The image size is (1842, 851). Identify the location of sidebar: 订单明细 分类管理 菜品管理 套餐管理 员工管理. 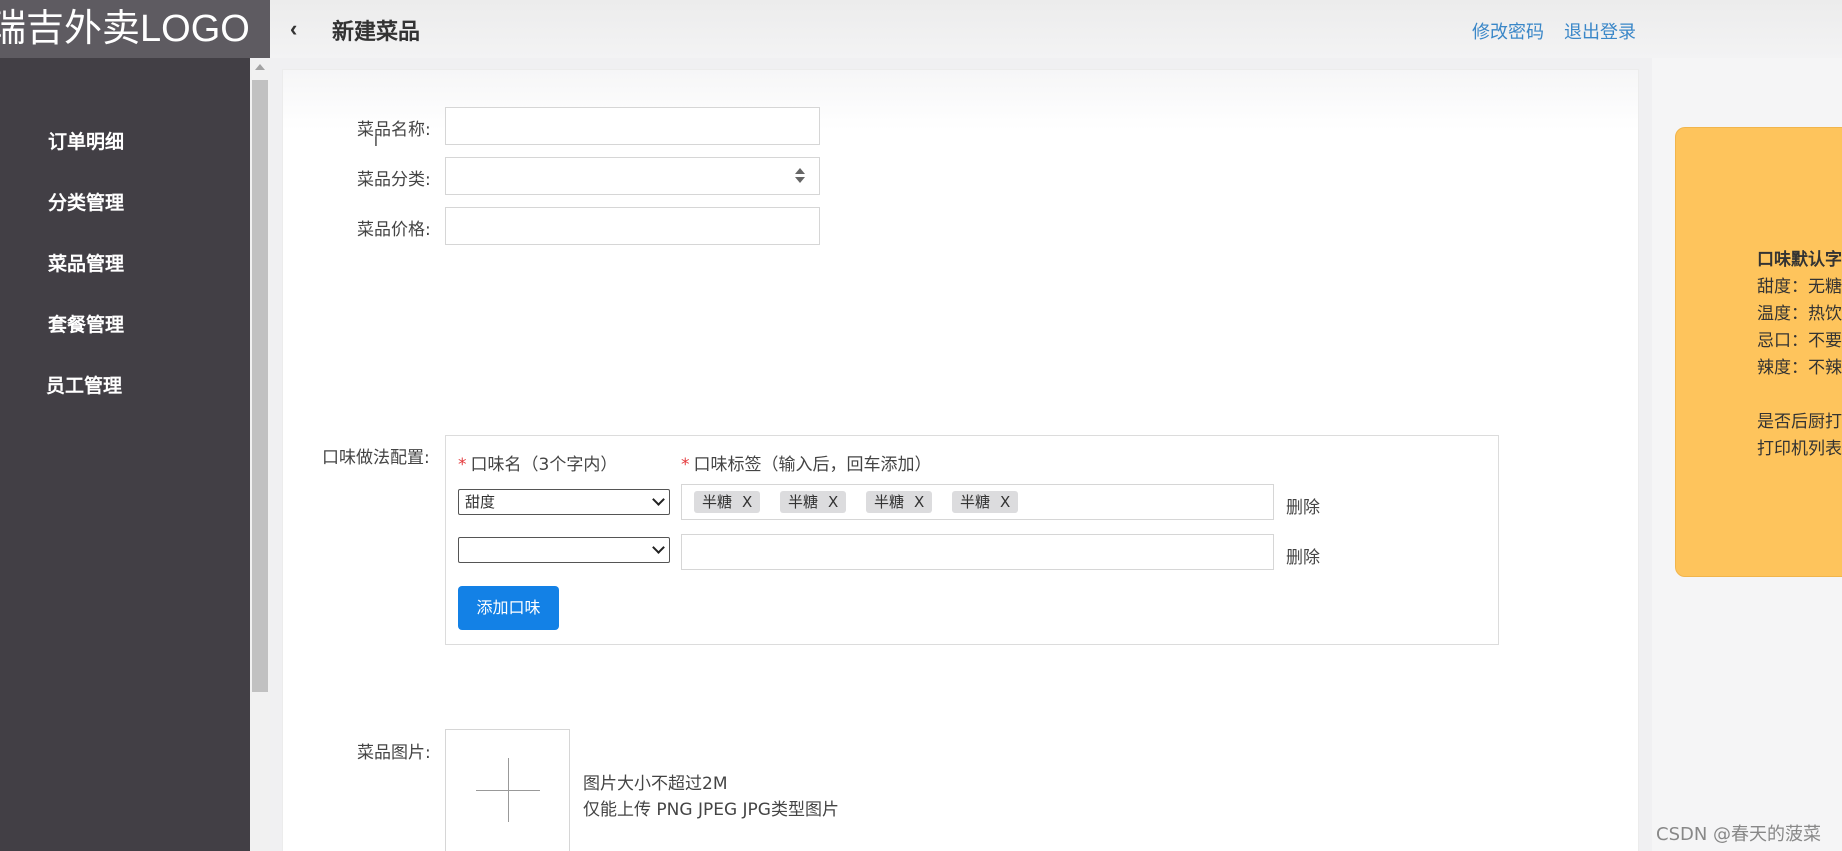
(125, 454).